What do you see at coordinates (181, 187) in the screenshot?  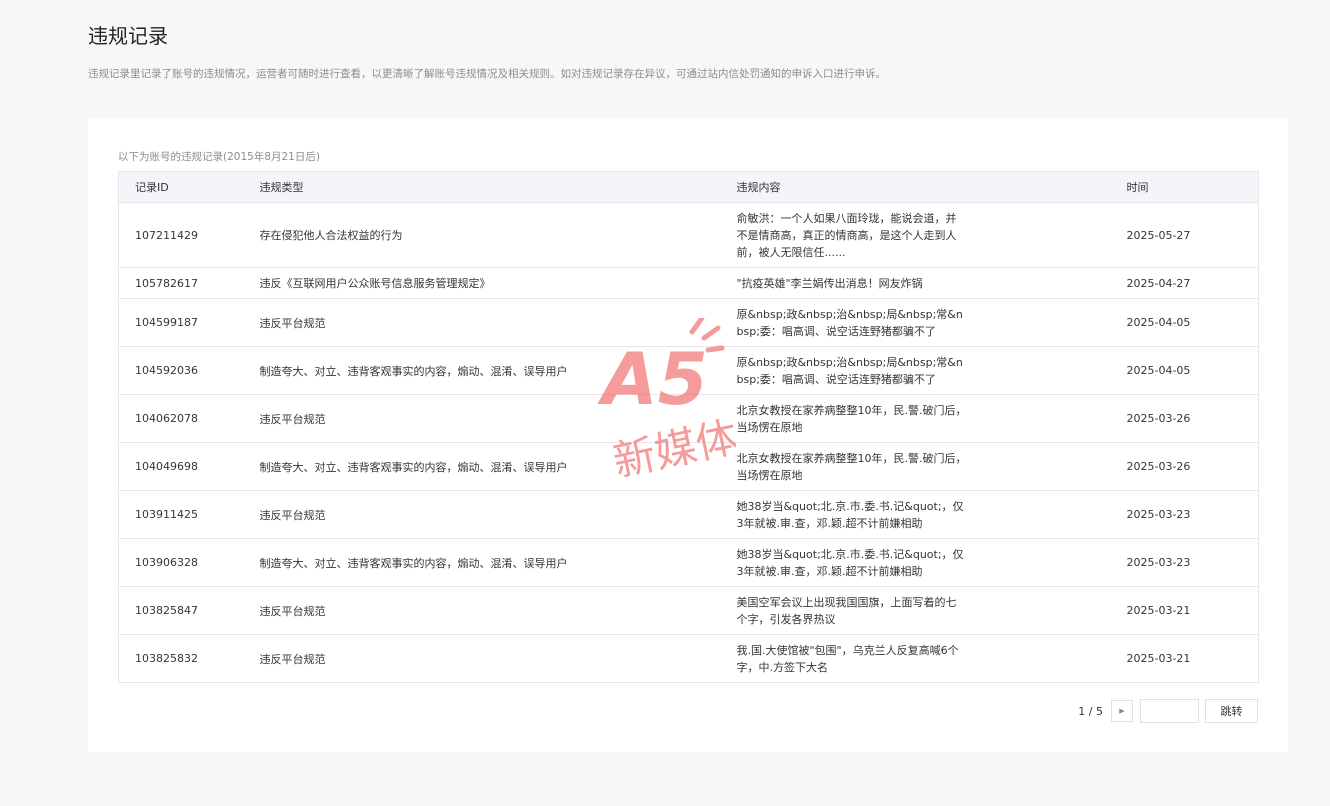 I see `column-header-id: 记录ID` at bounding box center [181, 187].